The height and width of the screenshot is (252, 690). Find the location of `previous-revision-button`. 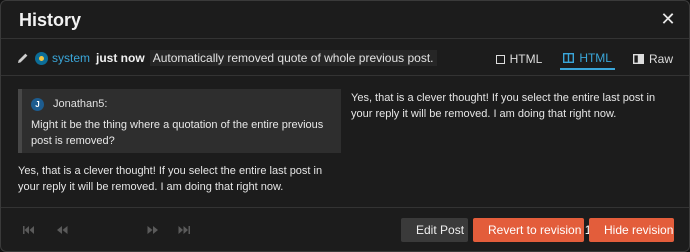

previous-revision-button is located at coordinates (62, 230).